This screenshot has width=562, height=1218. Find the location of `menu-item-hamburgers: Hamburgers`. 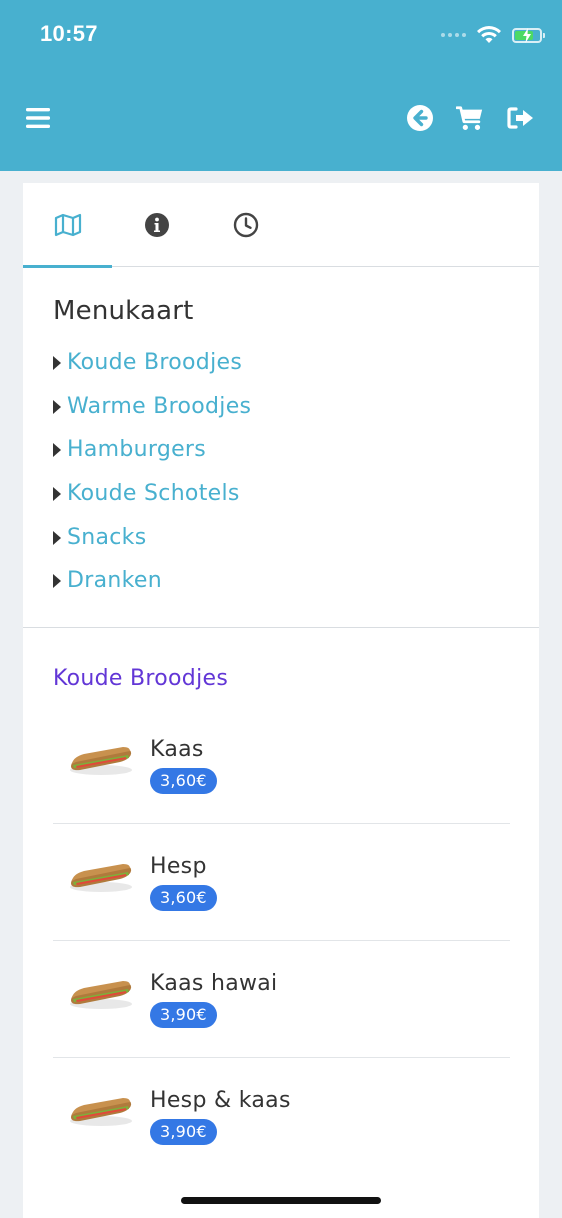

menu-item-hamburgers: Hamburgers is located at coordinates (152, 450).